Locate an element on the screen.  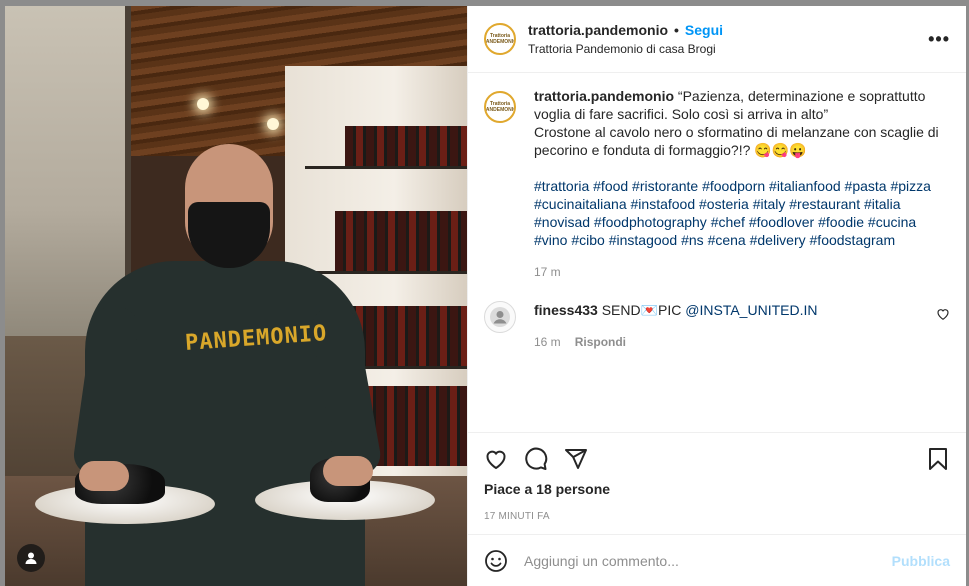
emoji-icon is located at coordinates (496, 561).